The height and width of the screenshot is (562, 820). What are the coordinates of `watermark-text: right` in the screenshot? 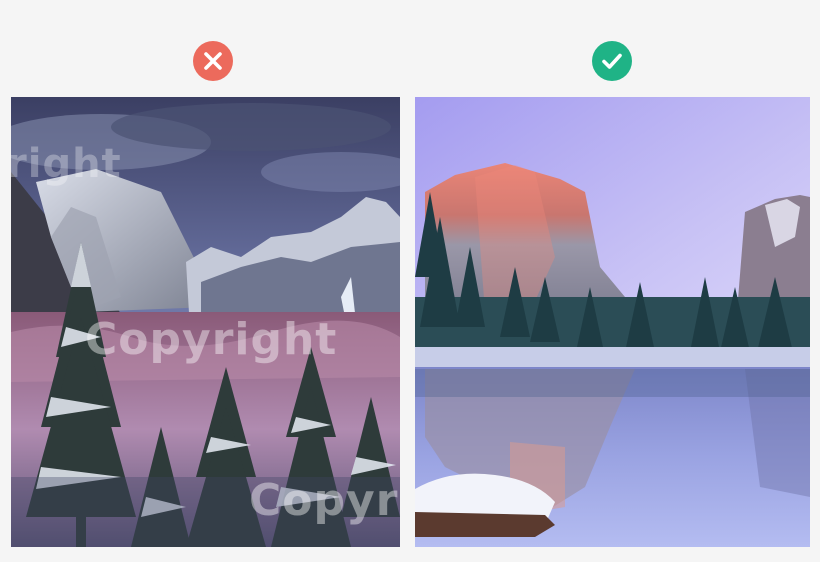 It's located at (66, 164).